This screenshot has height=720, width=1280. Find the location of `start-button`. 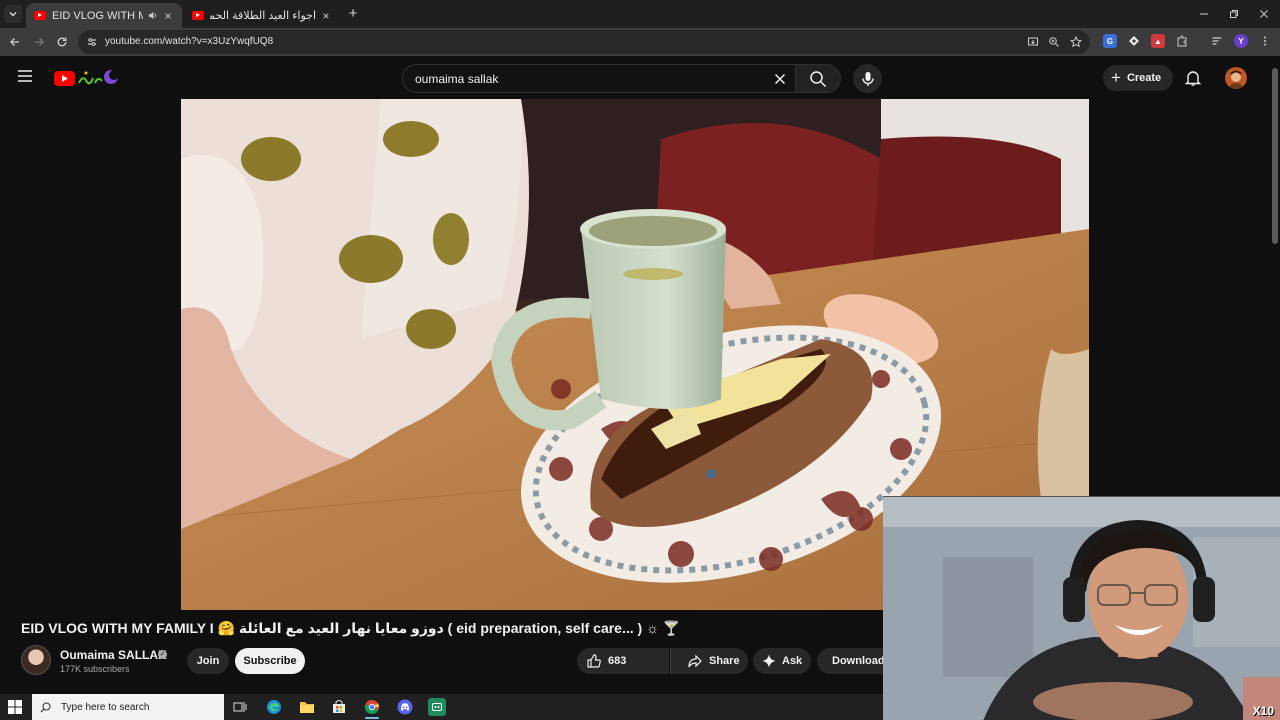

start-button is located at coordinates (15, 707).